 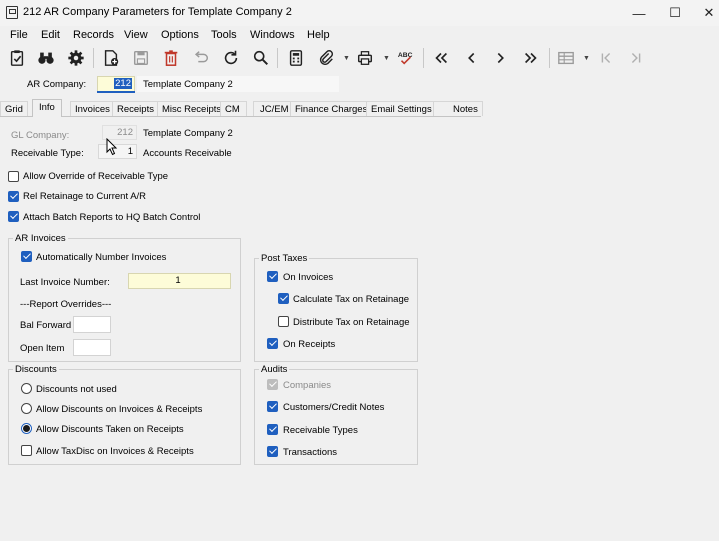 What do you see at coordinates (112, 147) in the screenshot?
I see `mouse-cursor-icon` at bounding box center [112, 147].